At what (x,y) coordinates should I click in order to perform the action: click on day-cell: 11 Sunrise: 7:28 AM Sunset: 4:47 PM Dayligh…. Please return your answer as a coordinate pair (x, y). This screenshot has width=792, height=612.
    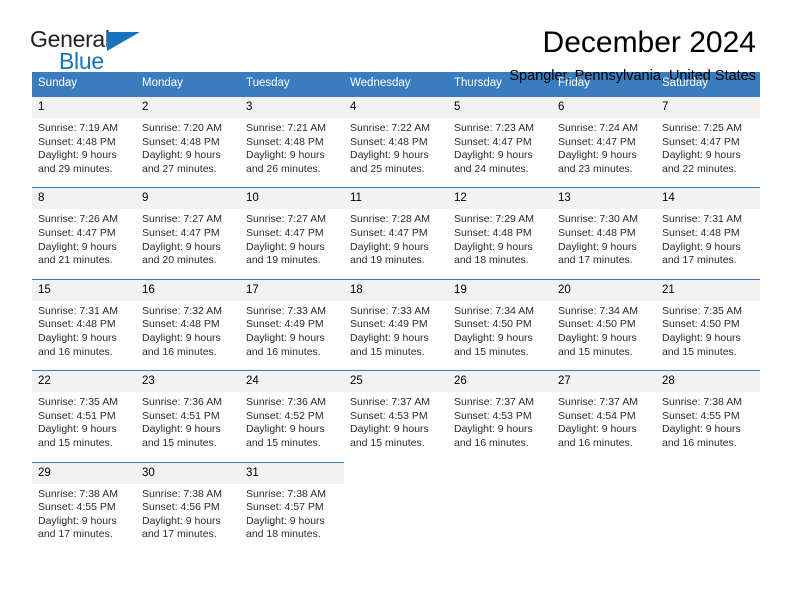
    Looking at the image, I should click on (396, 227).